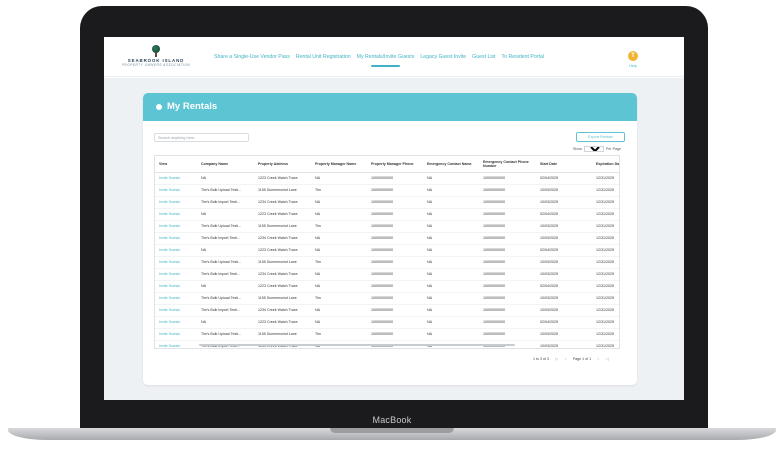 This screenshot has width=784, height=455. Describe the element at coordinates (176, 164) in the screenshot. I see `column-header: View` at that location.